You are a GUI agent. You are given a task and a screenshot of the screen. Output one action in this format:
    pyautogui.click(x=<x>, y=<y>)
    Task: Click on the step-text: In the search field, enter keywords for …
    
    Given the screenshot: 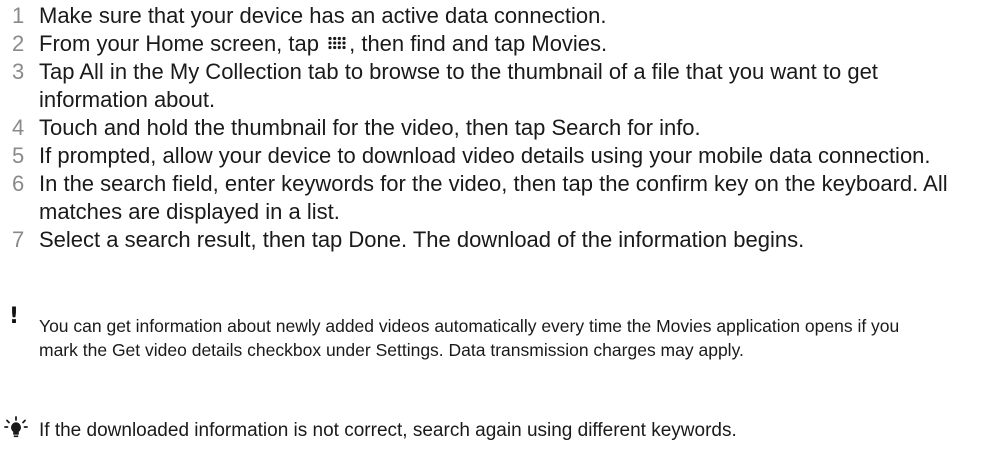 What is the action you would take?
    pyautogui.click(x=493, y=197)
    